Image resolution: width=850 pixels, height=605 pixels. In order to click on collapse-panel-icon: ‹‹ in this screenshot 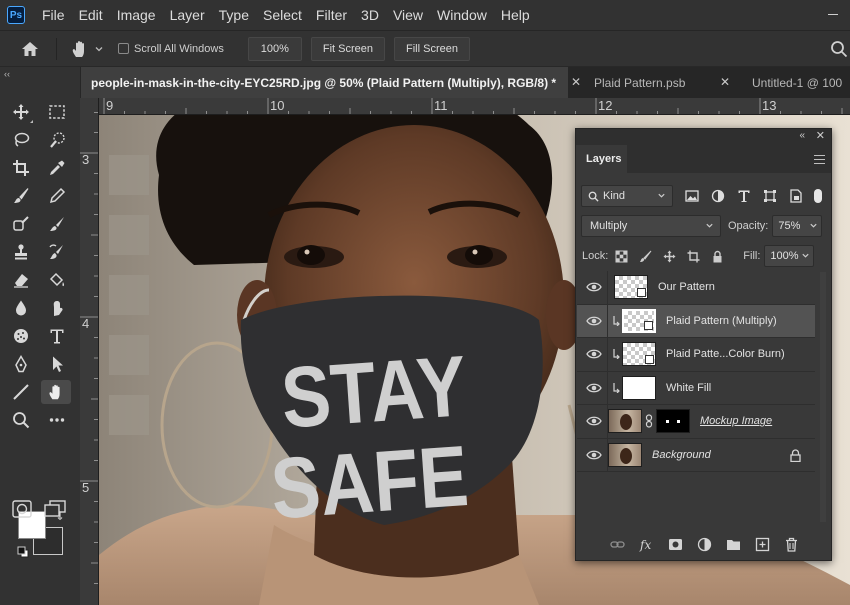, I will do `click(7, 74)`.